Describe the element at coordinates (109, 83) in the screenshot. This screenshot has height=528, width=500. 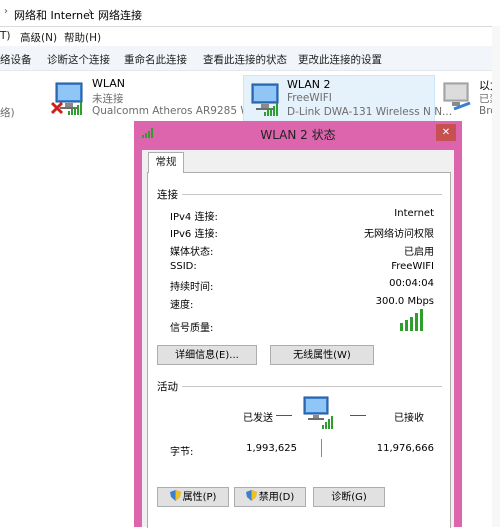
I see `adapter-name: WLAN` at that location.